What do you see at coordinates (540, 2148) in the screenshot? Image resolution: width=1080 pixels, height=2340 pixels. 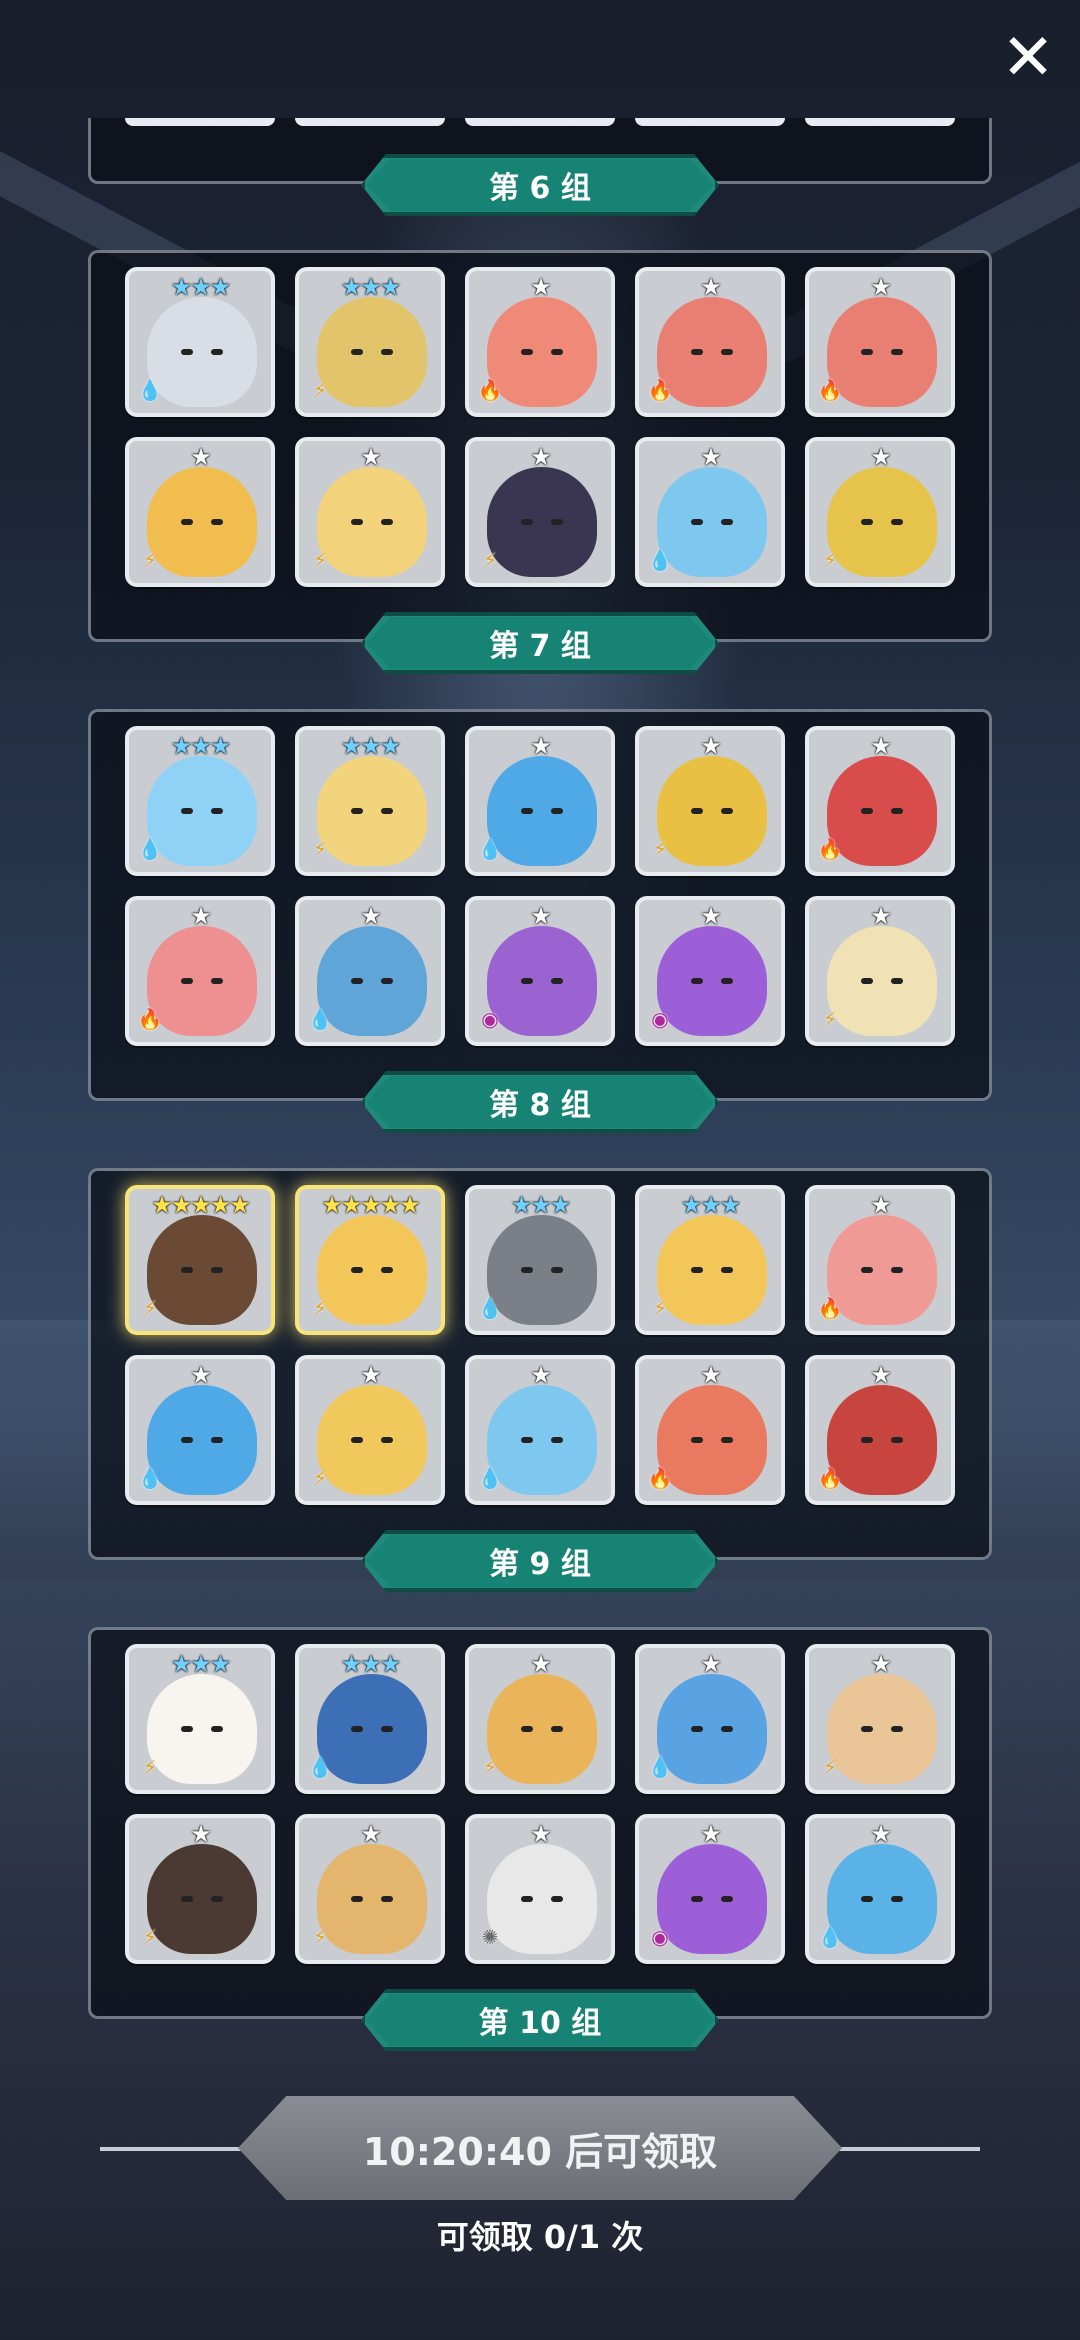 I see `claim-button: 10:20:40 后可领取` at bounding box center [540, 2148].